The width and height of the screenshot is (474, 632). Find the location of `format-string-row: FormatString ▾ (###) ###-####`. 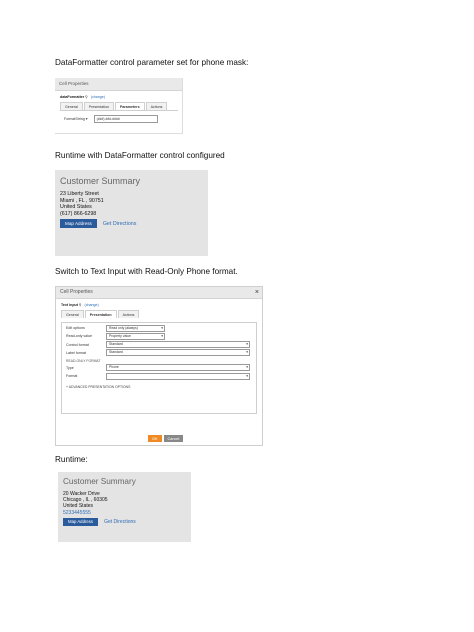

format-string-row: FormatString ▾ (###) ###-#### is located at coordinates (123, 119).